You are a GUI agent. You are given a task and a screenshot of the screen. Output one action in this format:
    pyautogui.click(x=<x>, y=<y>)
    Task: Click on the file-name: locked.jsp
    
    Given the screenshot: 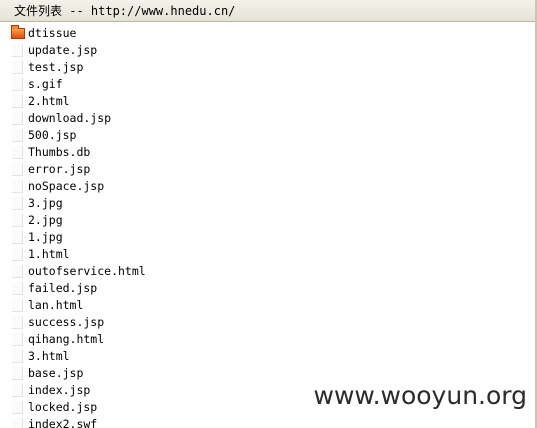 What is the action you would take?
    pyautogui.click(x=62, y=407)
    